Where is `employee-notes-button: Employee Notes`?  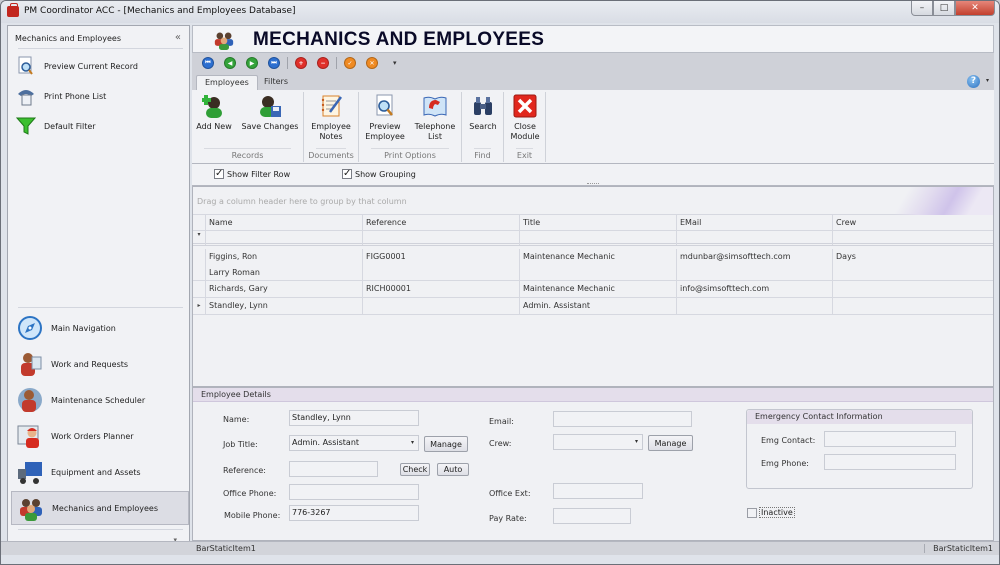 employee-notes-button: Employee Notes is located at coordinates (331, 118).